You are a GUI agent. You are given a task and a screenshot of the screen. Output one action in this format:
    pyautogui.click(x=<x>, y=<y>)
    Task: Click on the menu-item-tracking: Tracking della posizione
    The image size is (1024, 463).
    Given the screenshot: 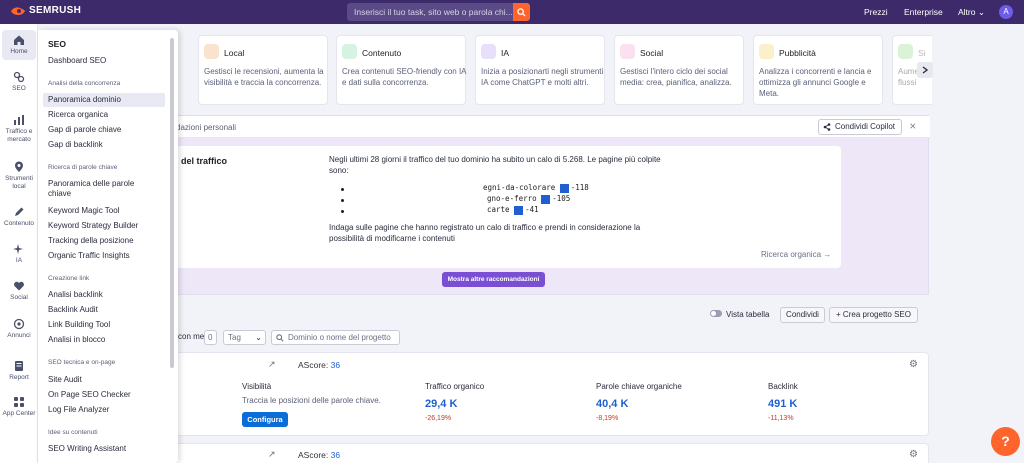 What is the action you would take?
    pyautogui.click(x=106, y=241)
    